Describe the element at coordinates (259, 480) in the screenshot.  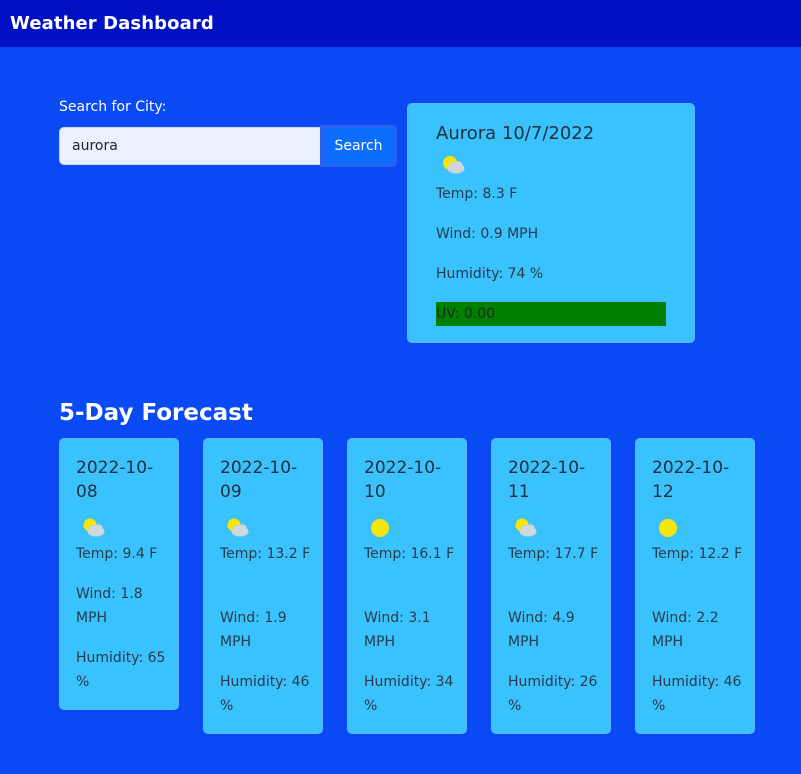
I see `forecast-date: 2022-10-09` at that location.